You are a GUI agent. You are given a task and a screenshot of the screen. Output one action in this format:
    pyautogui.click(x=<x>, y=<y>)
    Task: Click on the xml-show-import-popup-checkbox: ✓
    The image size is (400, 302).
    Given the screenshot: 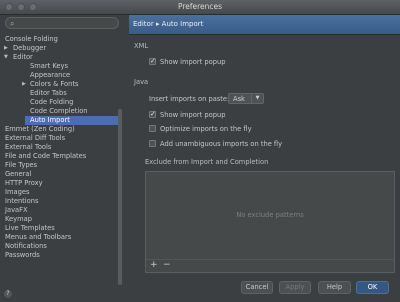 What is the action you would take?
    pyautogui.click(x=152, y=61)
    